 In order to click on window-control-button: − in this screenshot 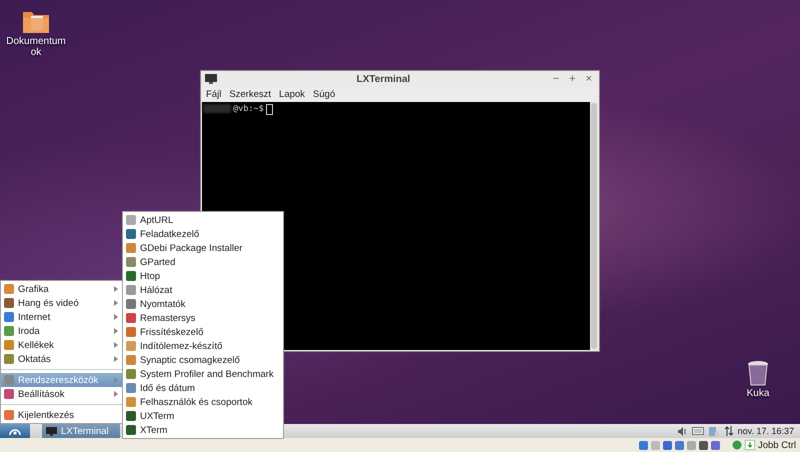, I will do `click(556, 79)`.